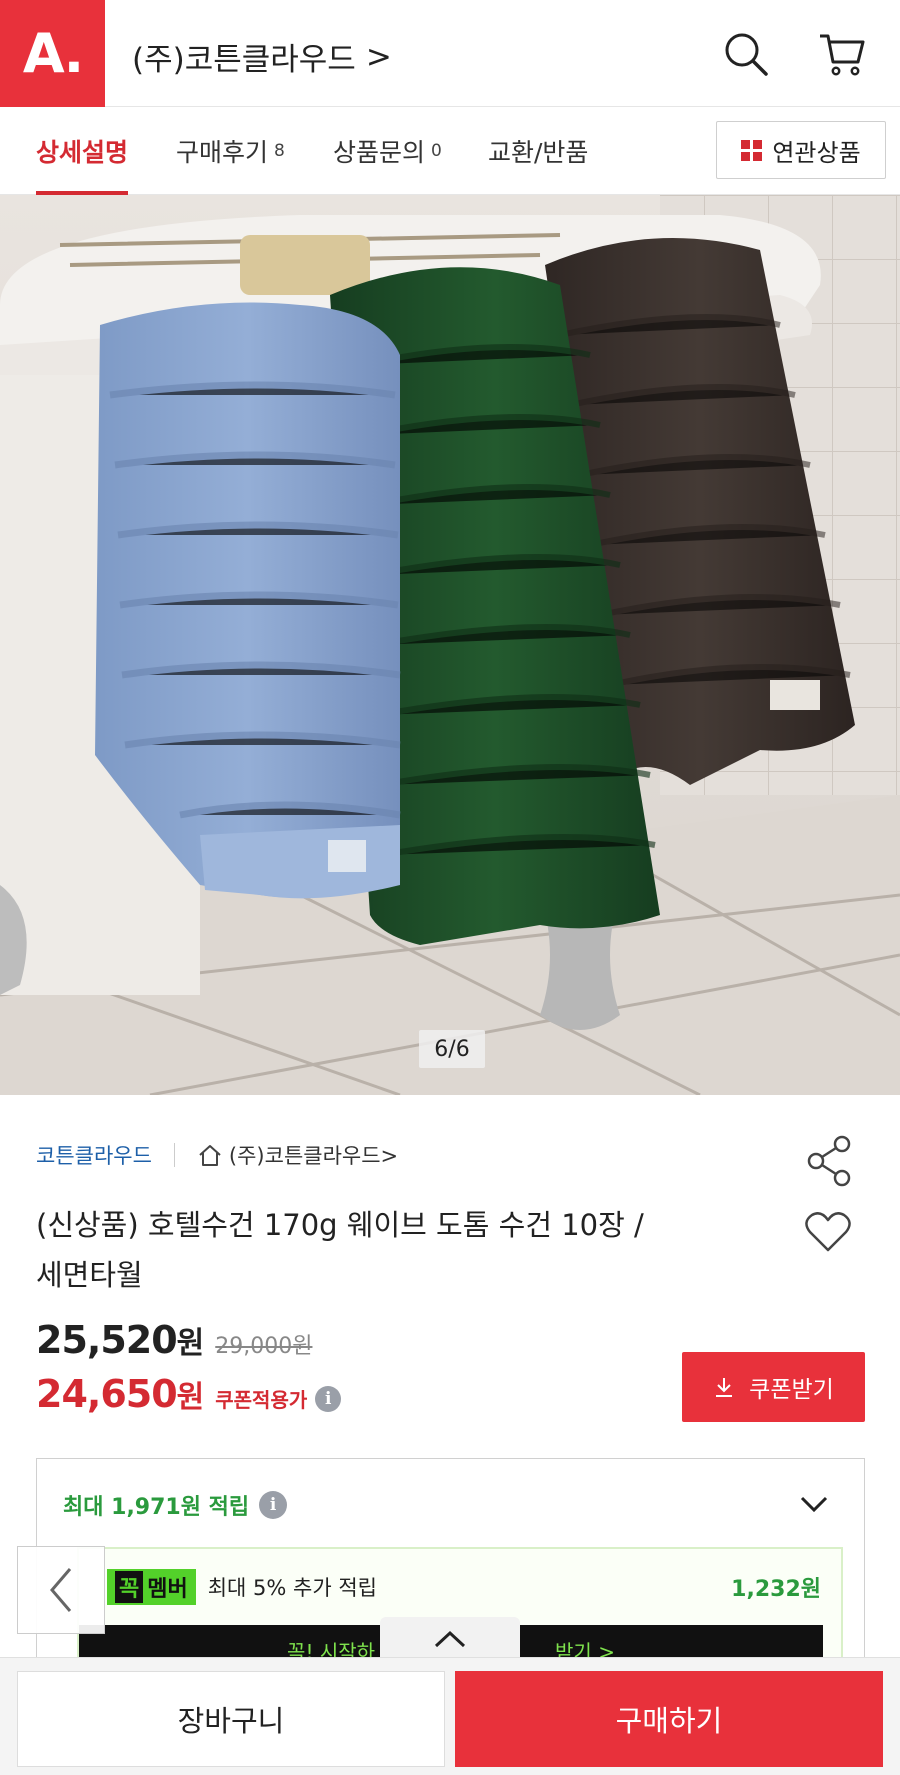  Describe the element at coordinates (450, 53) in the screenshot. I see `app-header: A. (주)코튼클라우드 >` at that location.